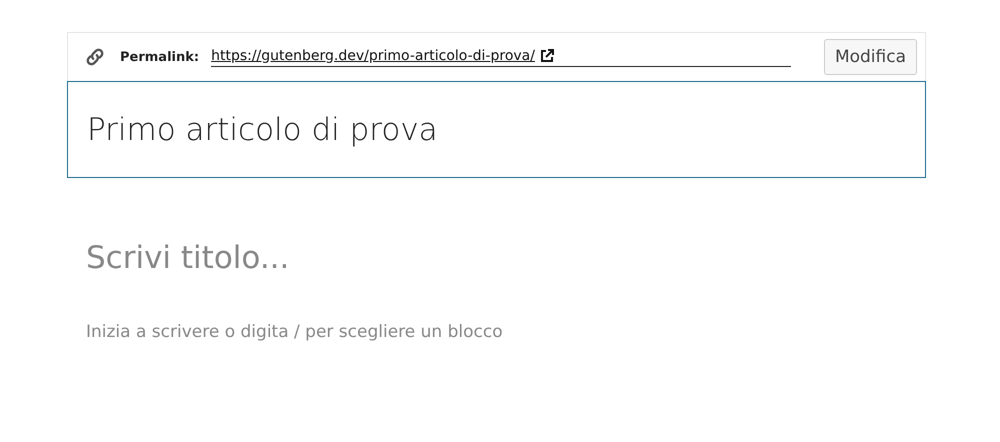 Image resolution: width=1000 pixels, height=442 pixels. I want to click on edit-button: Modifica, so click(870, 57).